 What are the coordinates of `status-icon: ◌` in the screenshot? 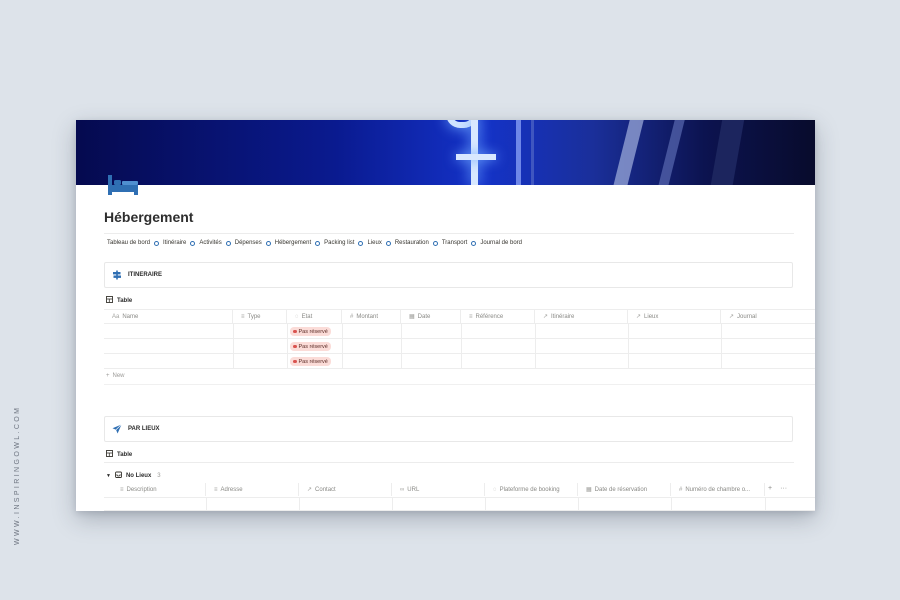 It's located at (297, 316).